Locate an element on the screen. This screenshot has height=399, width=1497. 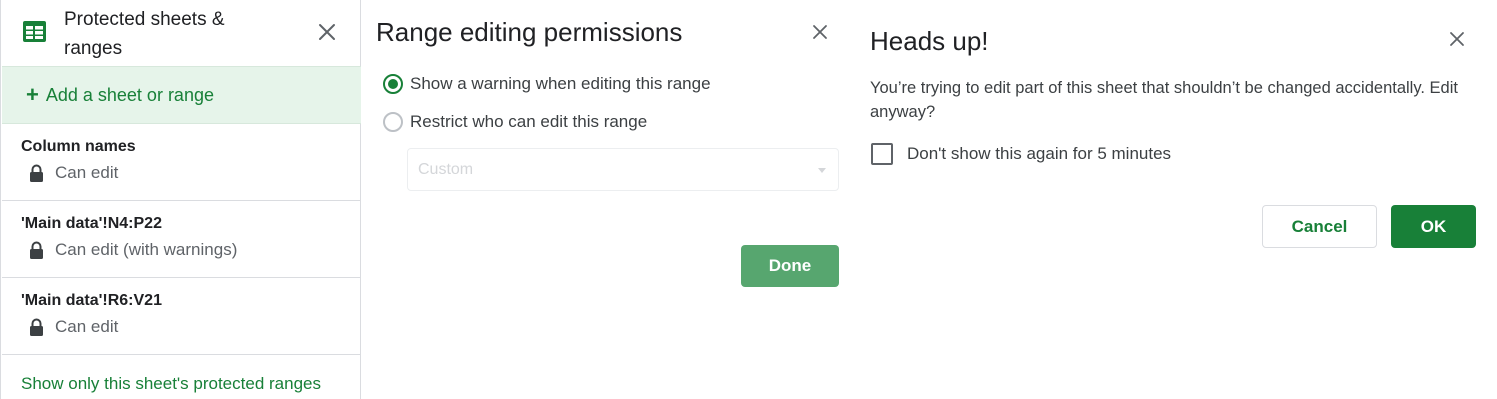
radio-button is located at coordinates (393, 122).